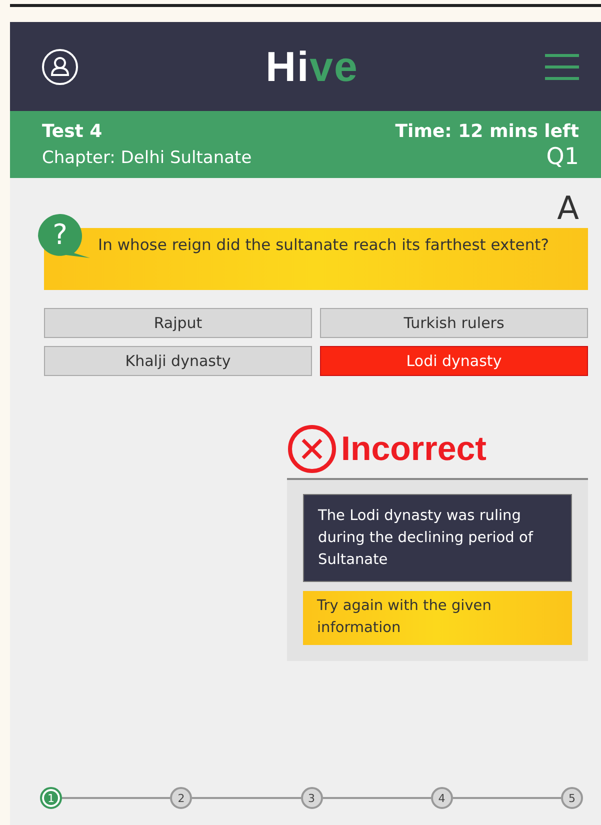 This screenshot has width=601, height=825. What do you see at coordinates (312, 66) in the screenshot?
I see `app-logo: Hive` at bounding box center [312, 66].